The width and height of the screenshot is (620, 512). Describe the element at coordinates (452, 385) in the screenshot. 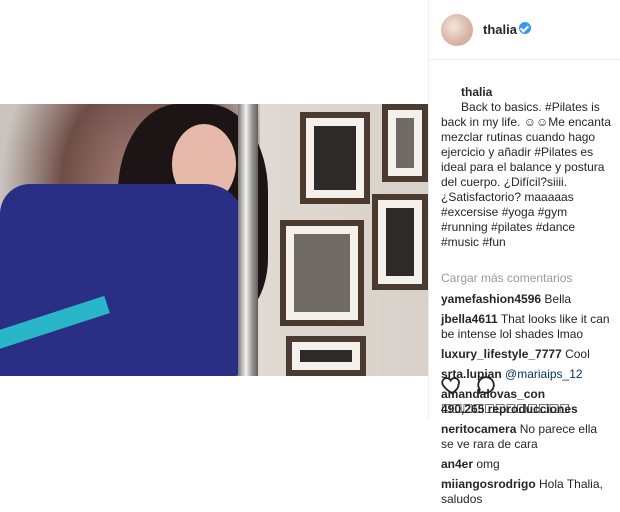

I see `heart-icon` at that location.